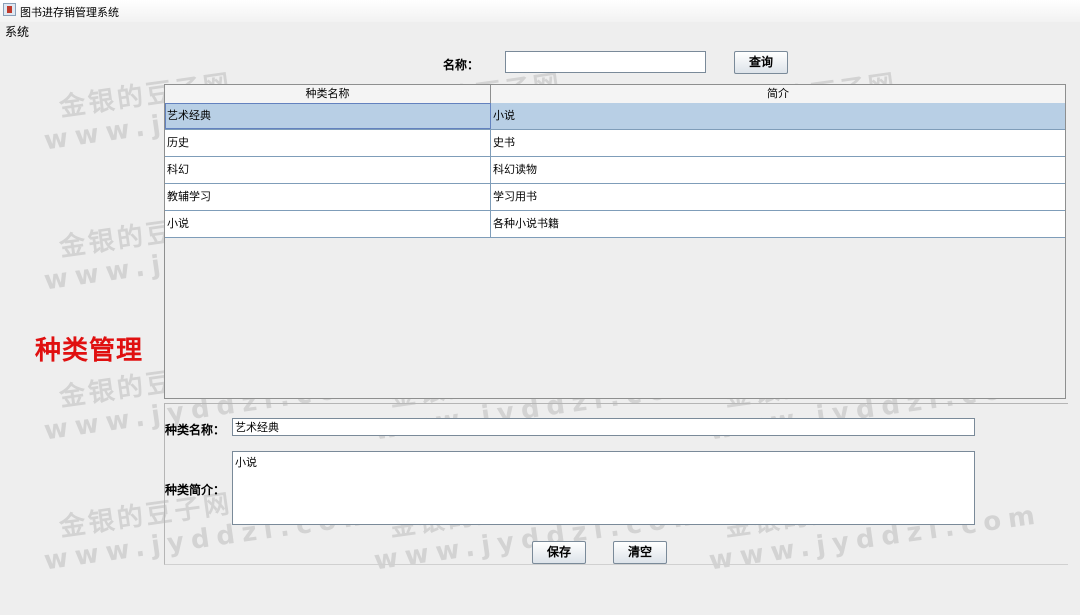 The width and height of the screenshot is (1080, 615). Describe the element at coordinates (9, 9) in the screenshot. I see `app-icon` at that location.